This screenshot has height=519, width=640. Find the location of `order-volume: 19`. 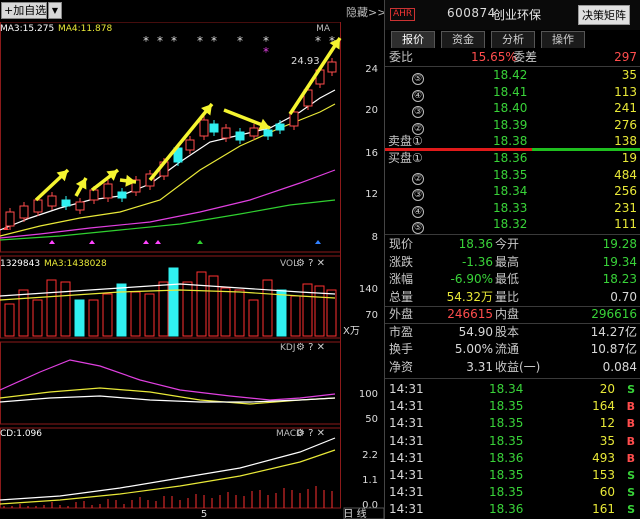

order-volume: 19 is located at coordinates (629, 158).